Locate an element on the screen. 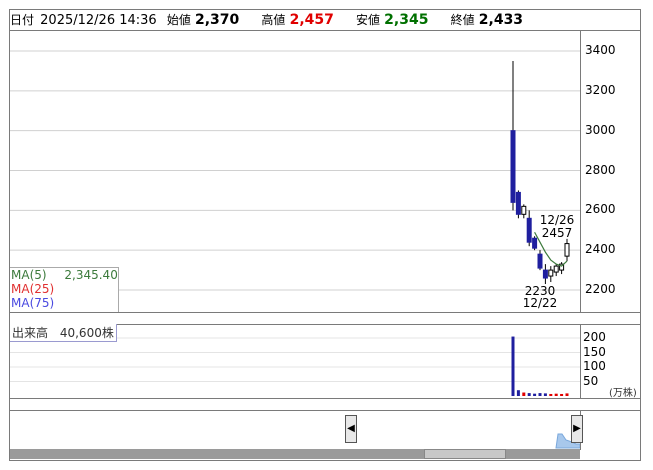  price-tick-label: 3400 is located at coordinates (600, 50).